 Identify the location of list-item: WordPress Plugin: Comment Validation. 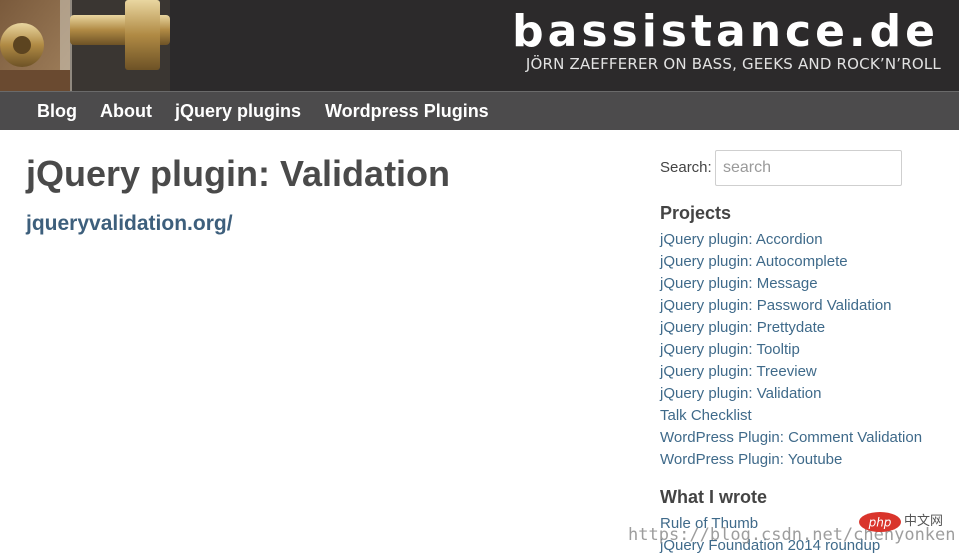
(791, 437).